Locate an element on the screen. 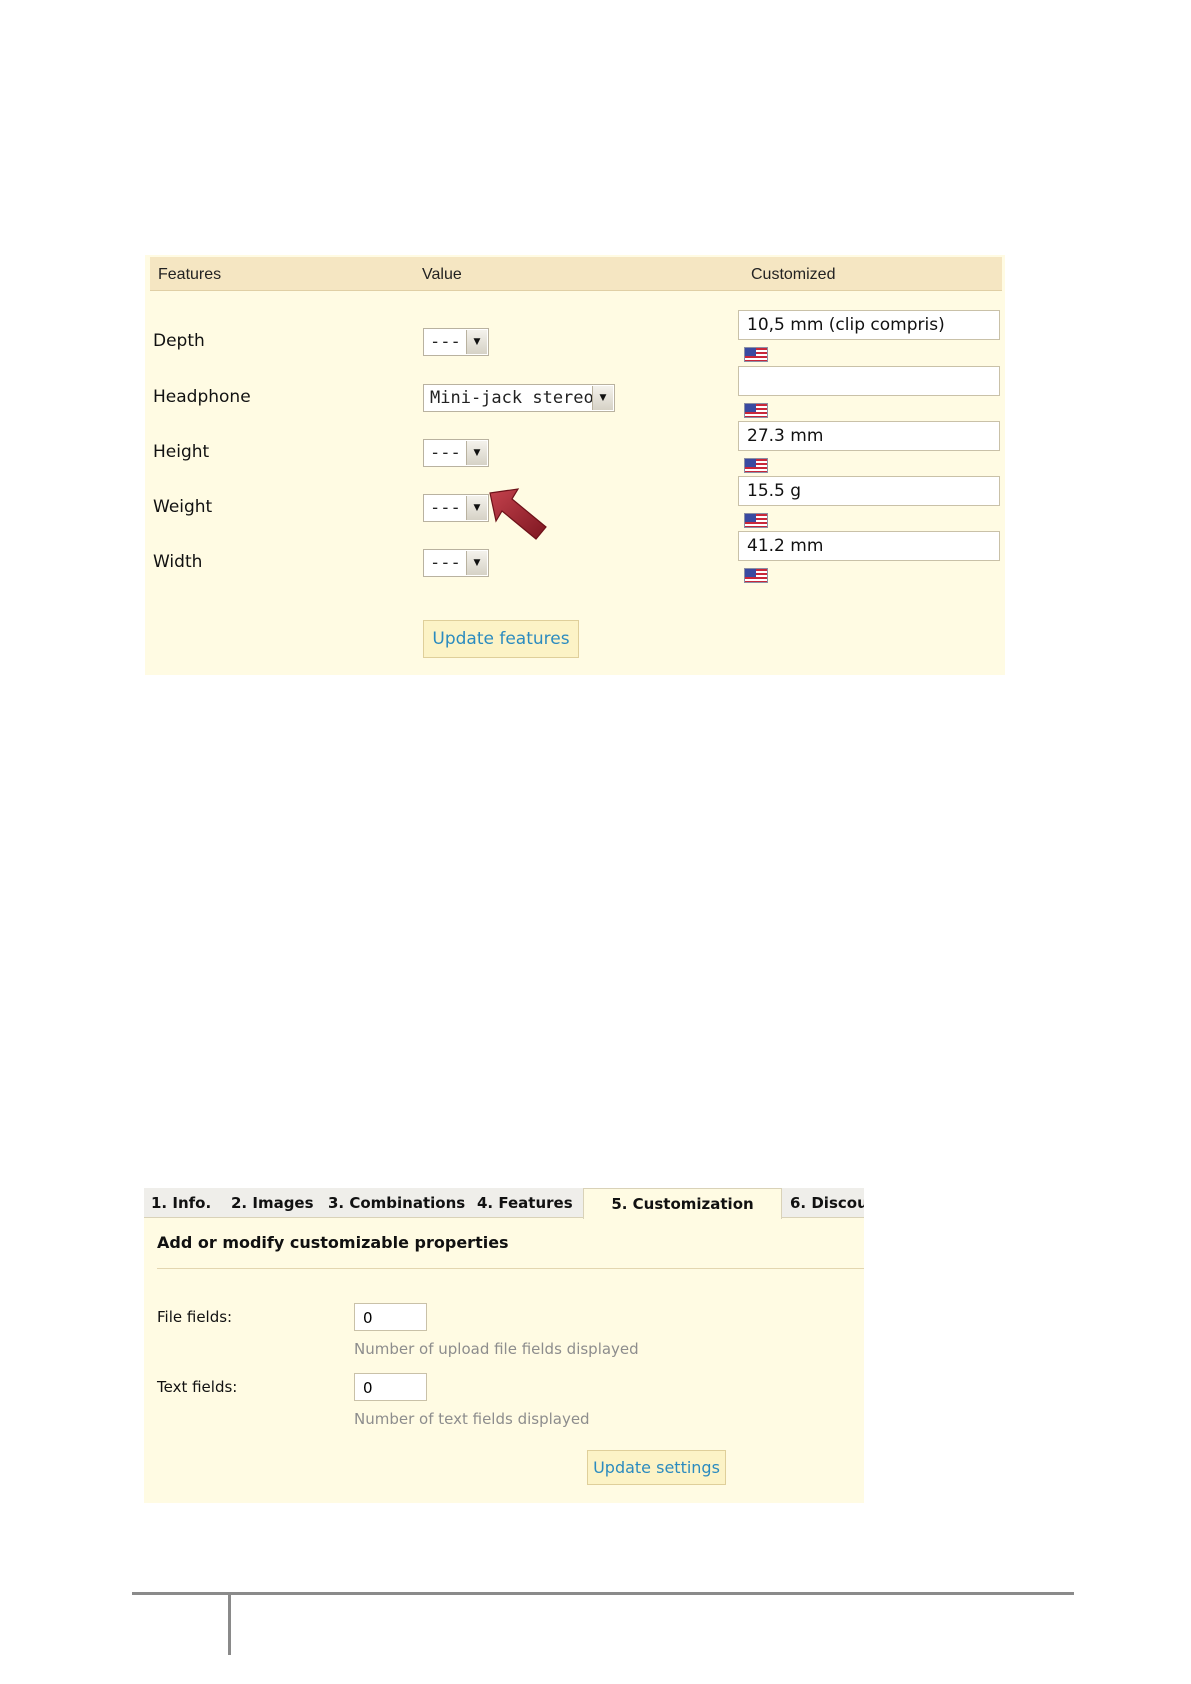  section-title: Add or modify customizable properties is located at coordinates (333, 1242).